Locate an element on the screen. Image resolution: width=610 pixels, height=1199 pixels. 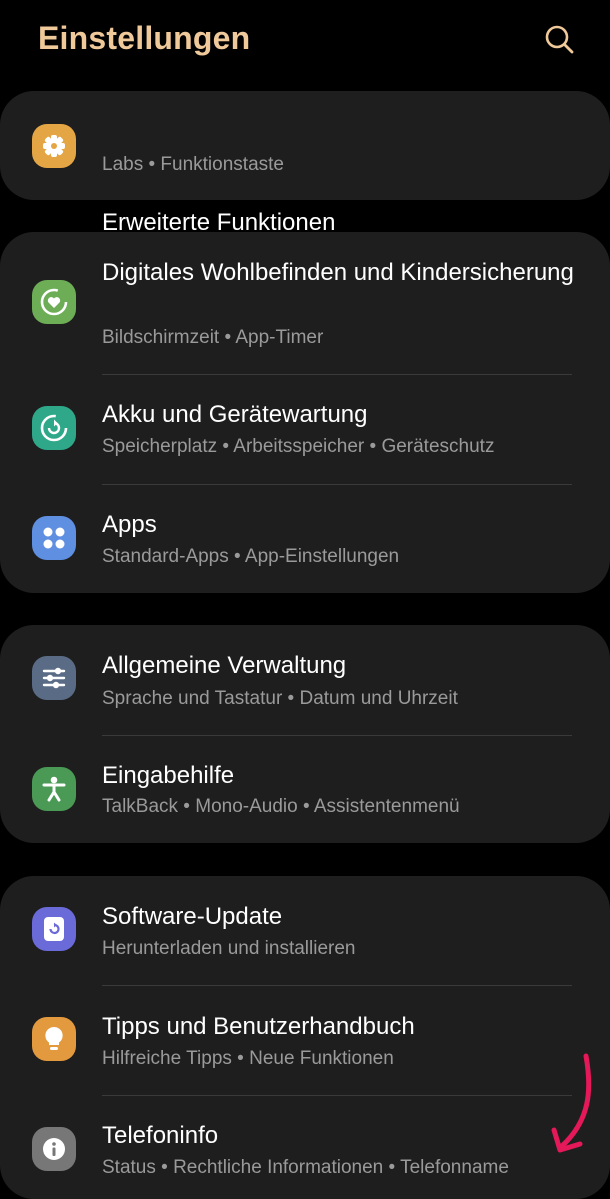
accessibility-icon is located at coordinates (54, 789).